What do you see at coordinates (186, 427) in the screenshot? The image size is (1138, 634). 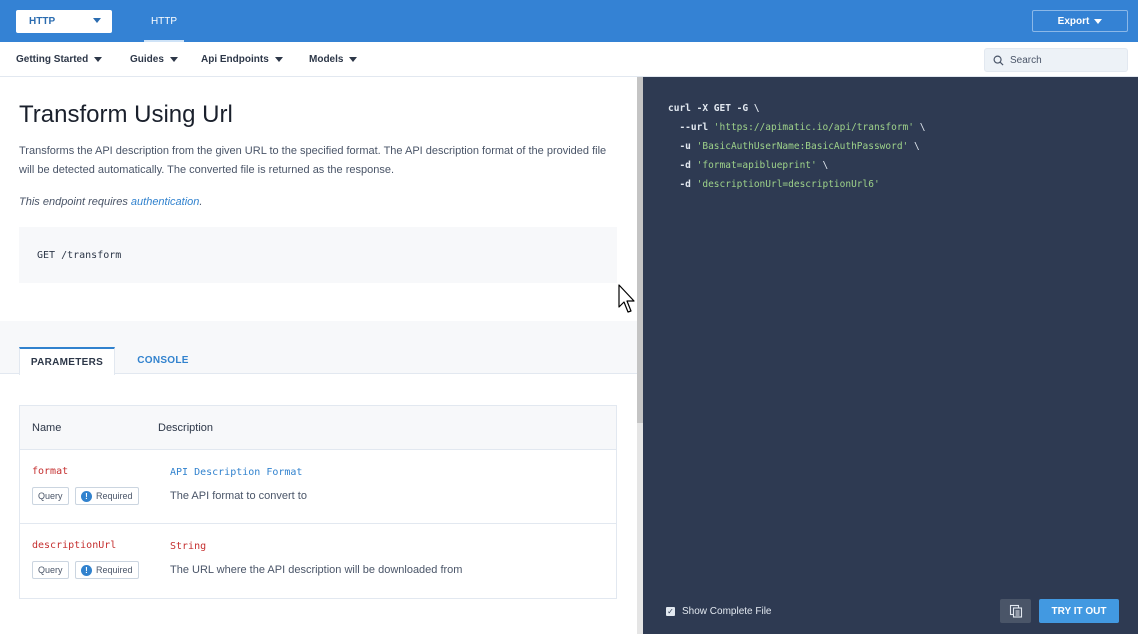 I see `column-header-description: Description` at bounding box center [186, 427].